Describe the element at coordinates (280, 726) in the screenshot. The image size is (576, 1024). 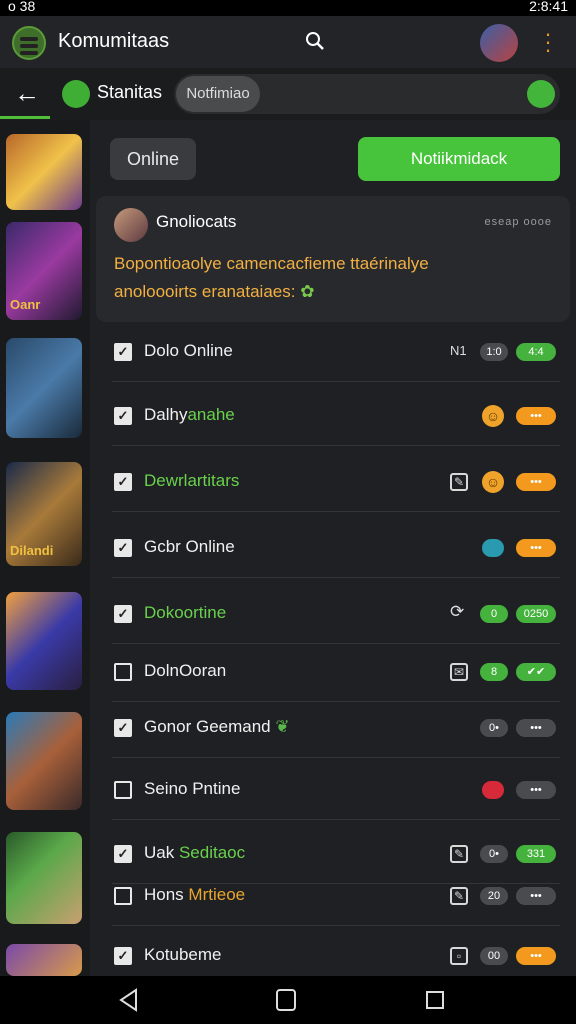
I see `leaf-icon: ❦` at that location.